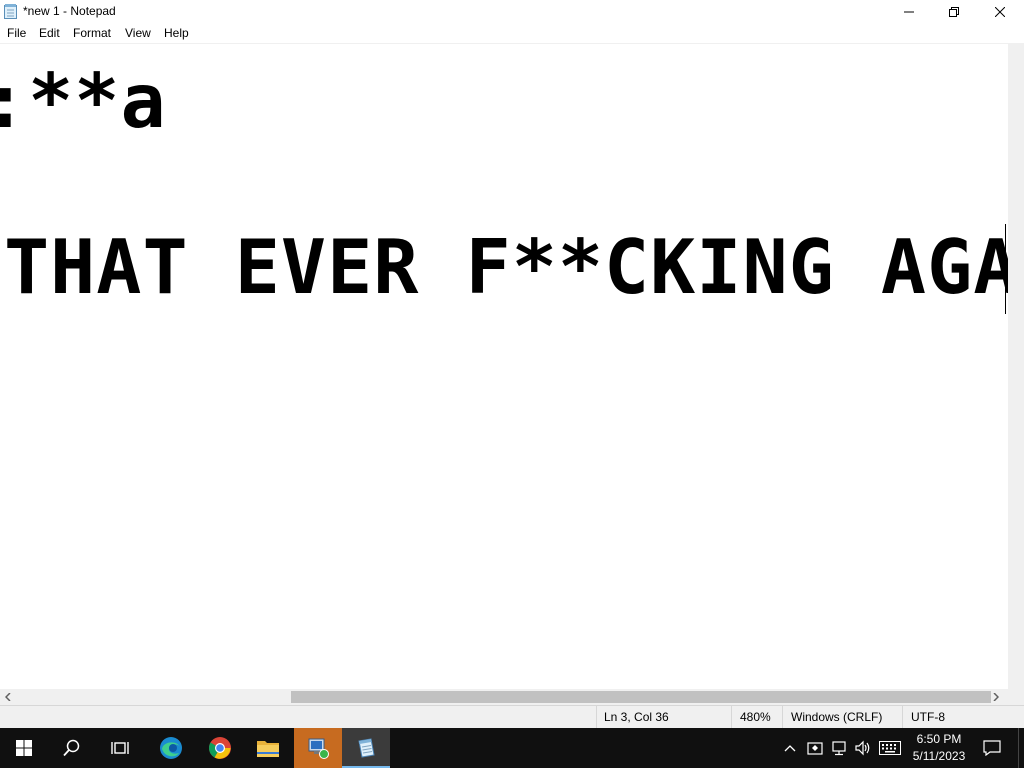 The image size is (1024, 768). I want to click on keyboard-icon, so click(890, 748).